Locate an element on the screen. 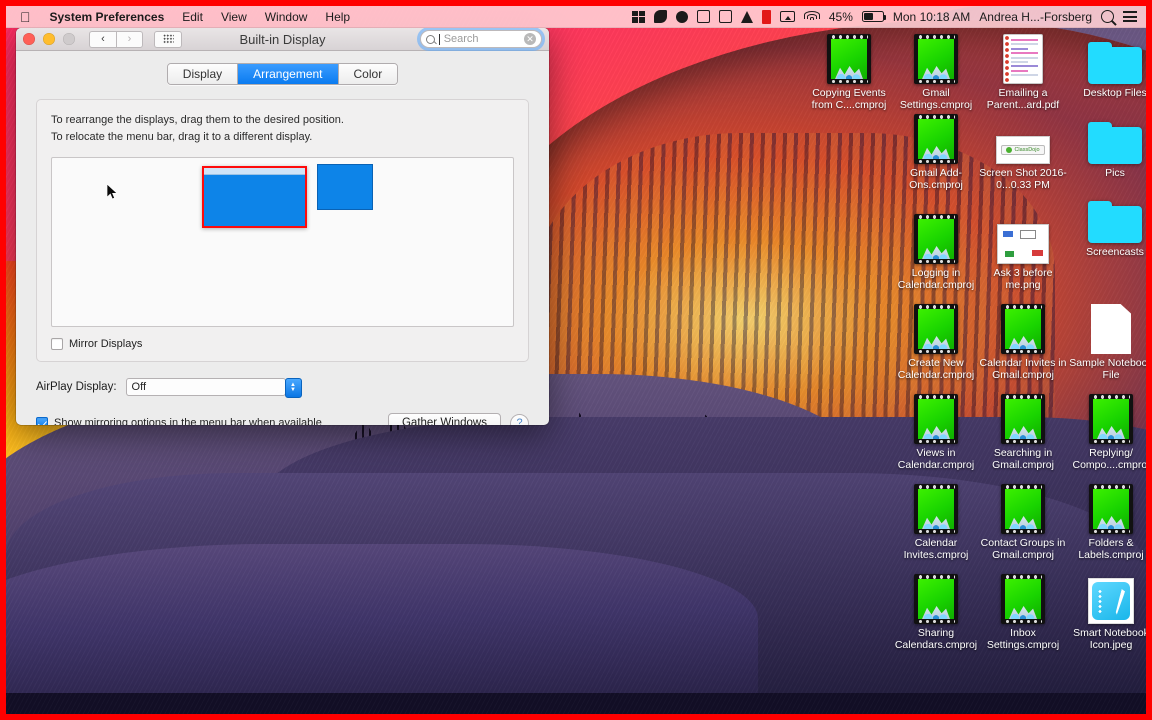 This screenshot has width=1152, height=720. desktop-icon-label: Pics is located at coordinates (1115, 173).